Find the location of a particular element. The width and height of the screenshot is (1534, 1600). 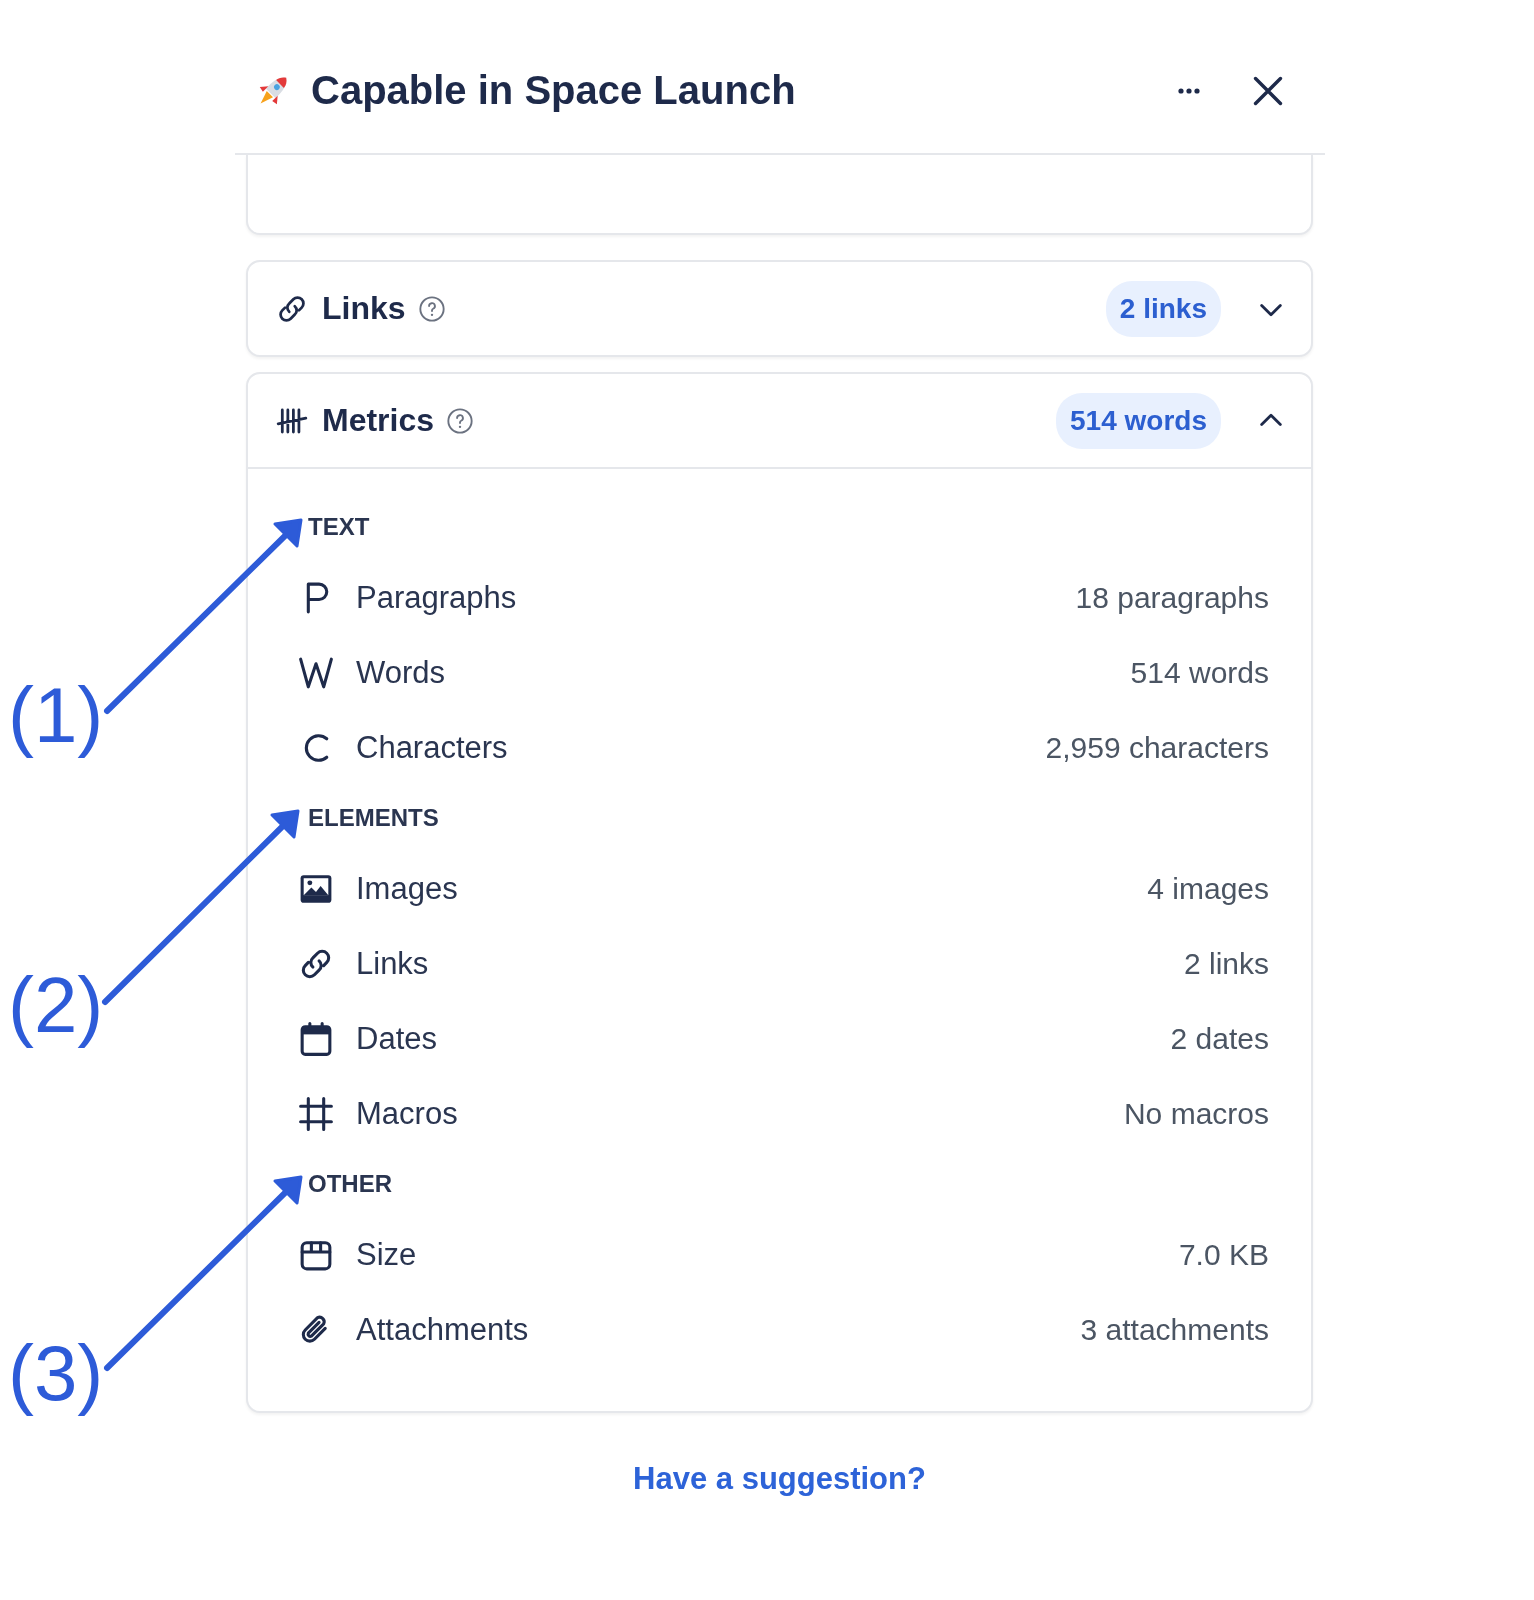

metric-value: 2,959 characters is located at coordinates (1157, 747).